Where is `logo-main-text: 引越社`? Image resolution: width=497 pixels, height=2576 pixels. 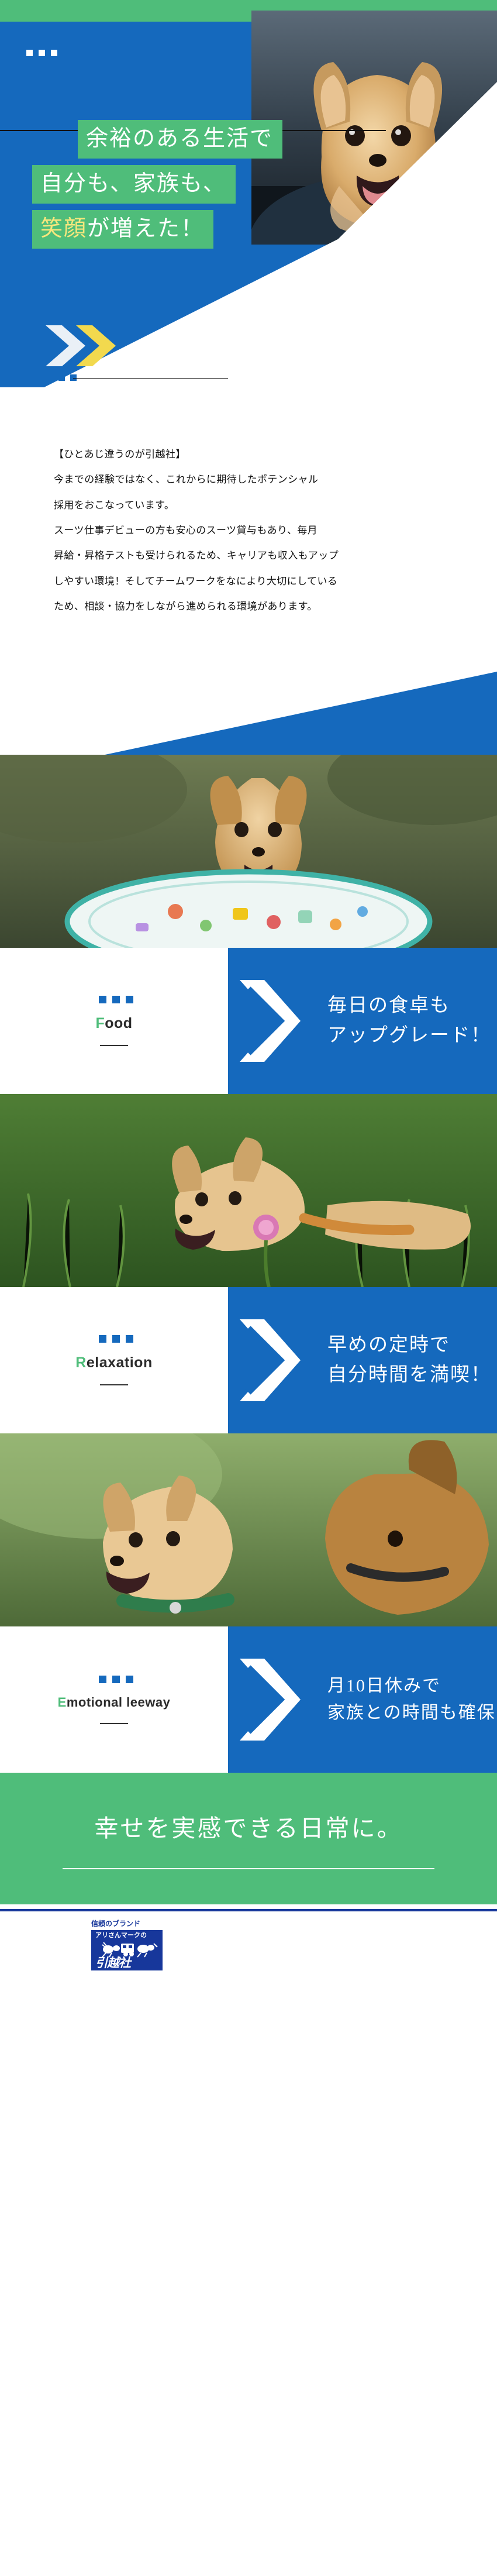
logo-main-text: 引越社 is located at coordinates (113, 1963).